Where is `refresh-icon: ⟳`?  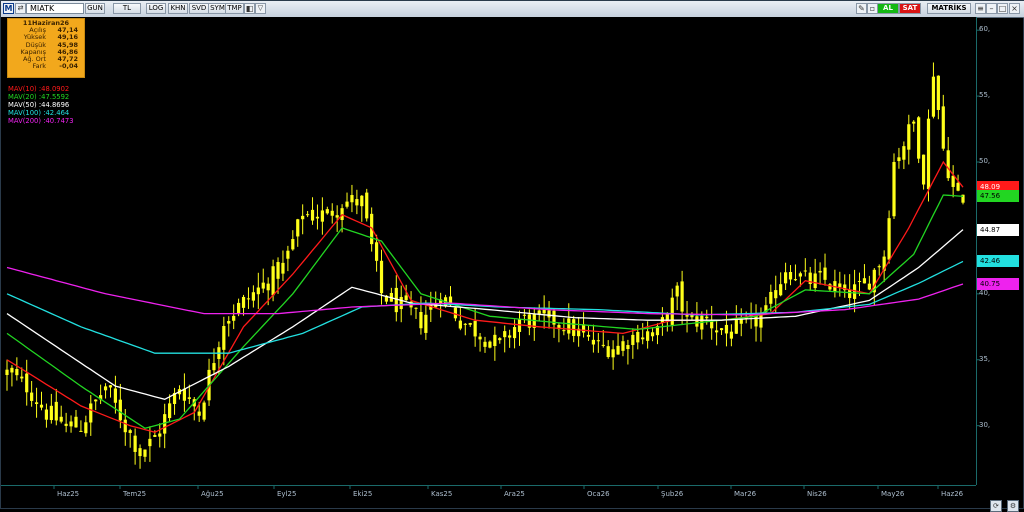 refresh-icon: ⟳ is located at coordinates (995, 506).